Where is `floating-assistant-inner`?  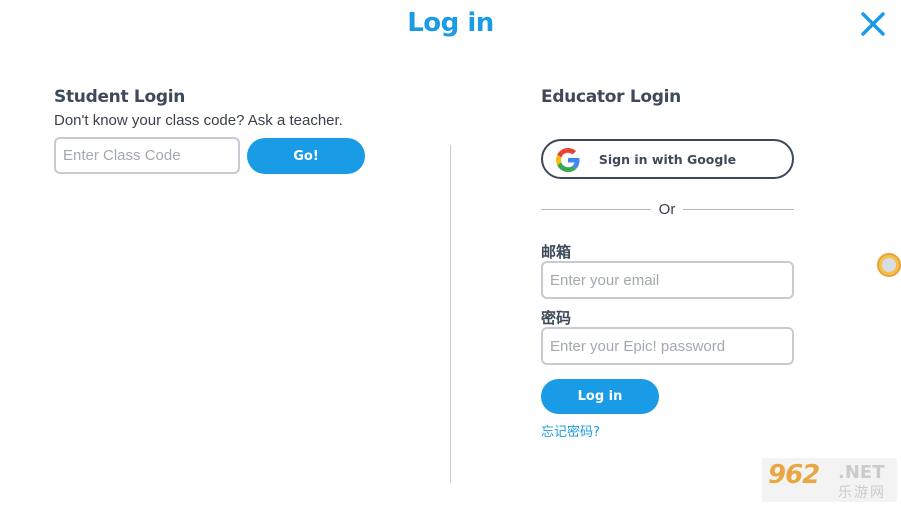 floating-assistant-inner is located at coordinates (889, 265).